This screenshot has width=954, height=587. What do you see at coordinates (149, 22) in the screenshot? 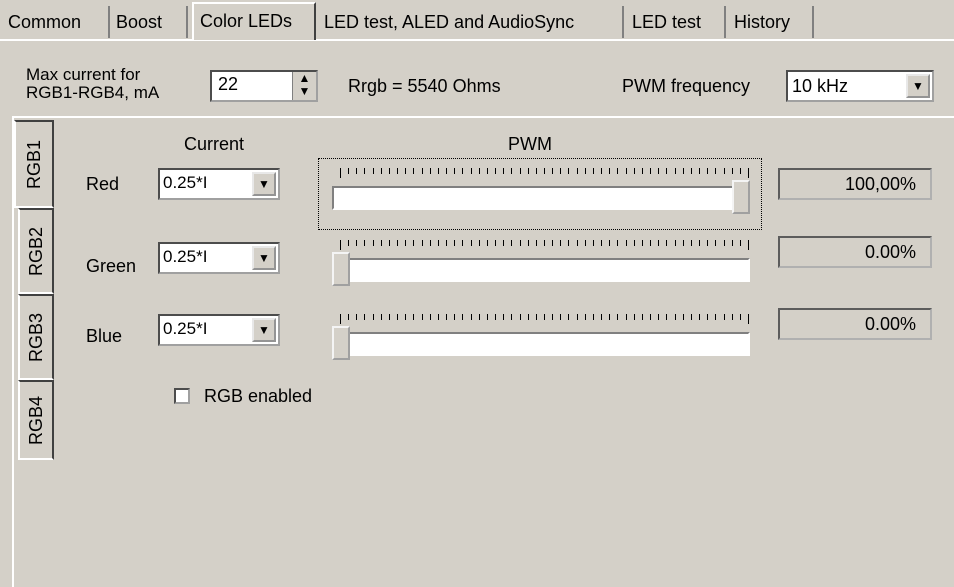
I see `tab-boost: Boost` at bounding box center [149, 22].